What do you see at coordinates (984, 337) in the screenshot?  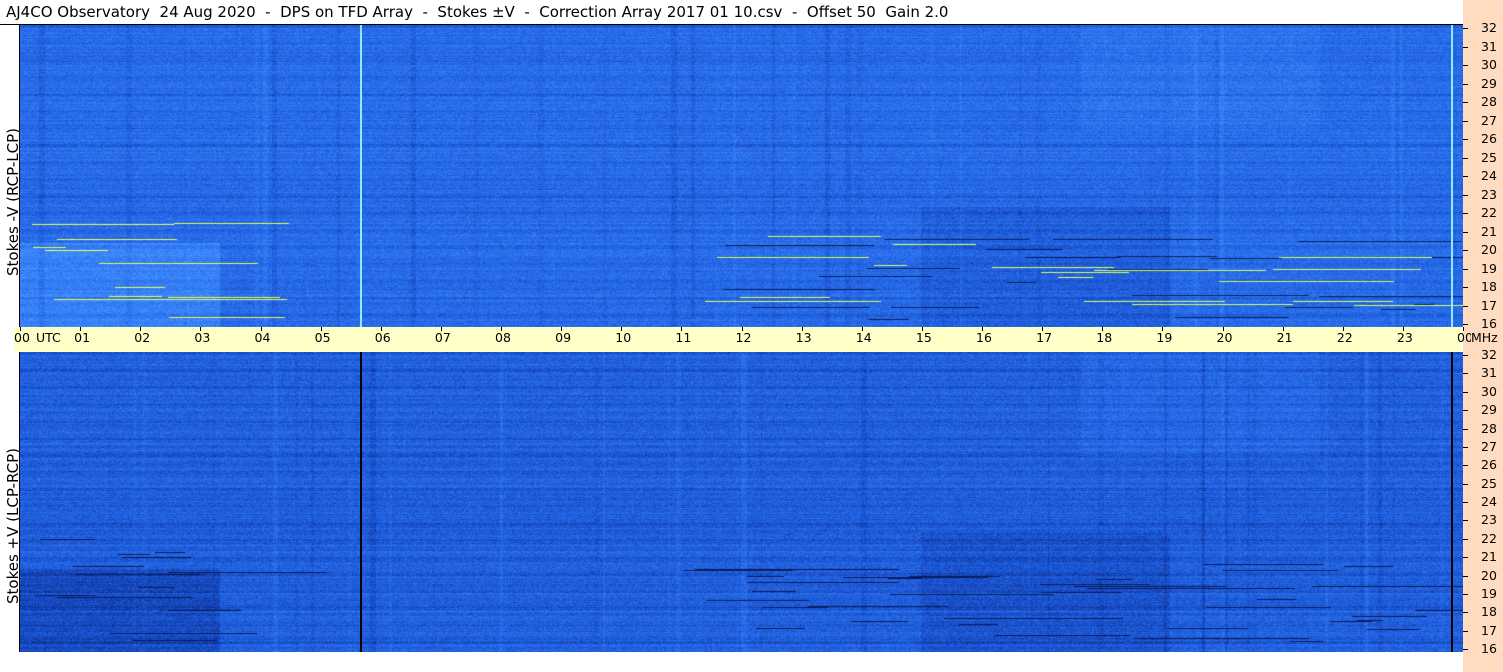 I see `time-tick-label: 16` at bounding box center [984, 337].